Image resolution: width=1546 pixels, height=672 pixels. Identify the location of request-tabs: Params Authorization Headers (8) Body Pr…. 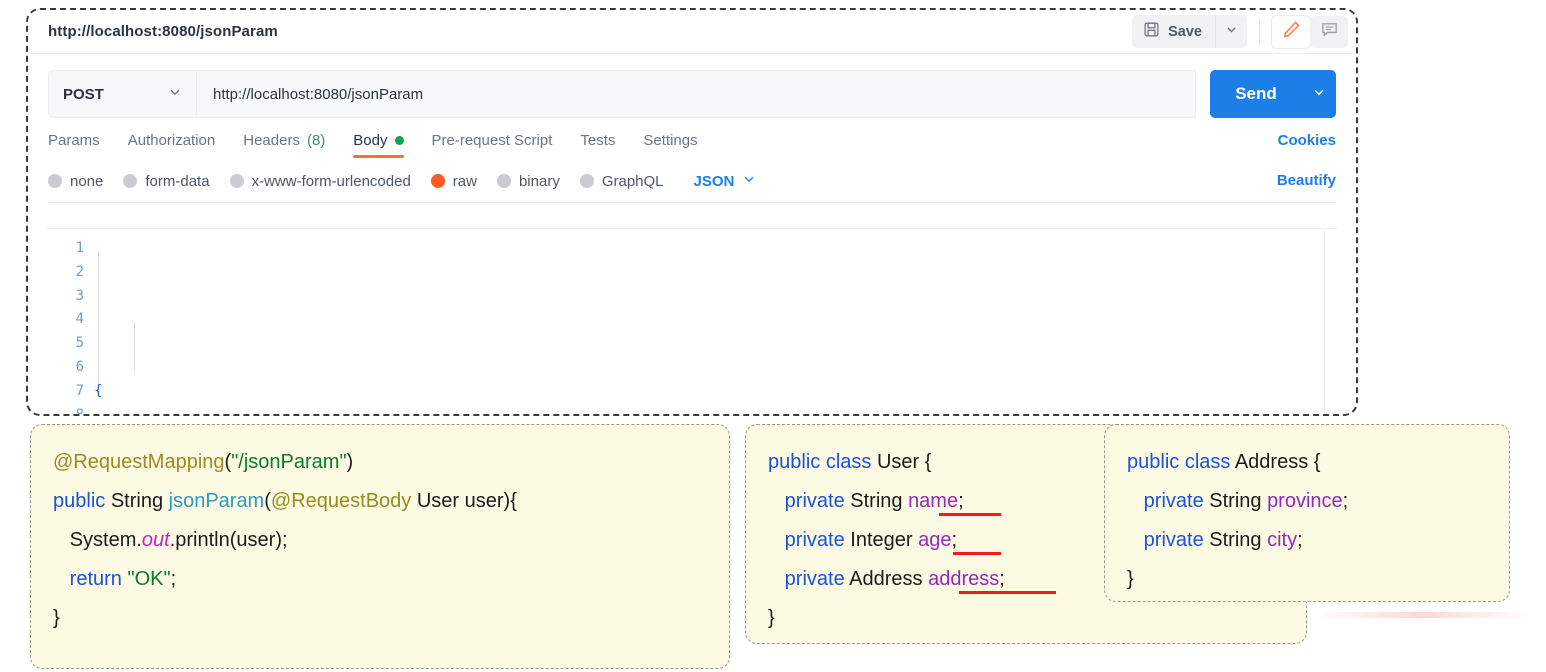
(692, 145).